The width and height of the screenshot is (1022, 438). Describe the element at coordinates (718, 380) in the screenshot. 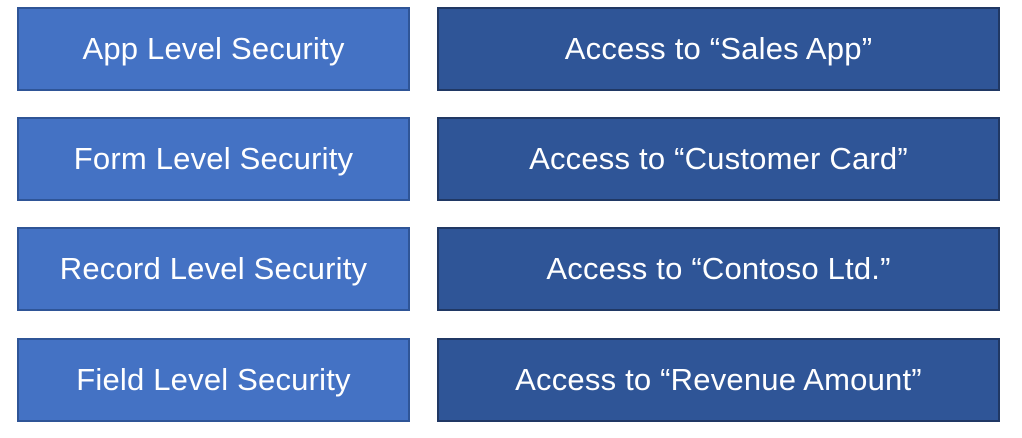

I see `revenue-amount-access-box: Access to “Revenue Amount”` at that location.